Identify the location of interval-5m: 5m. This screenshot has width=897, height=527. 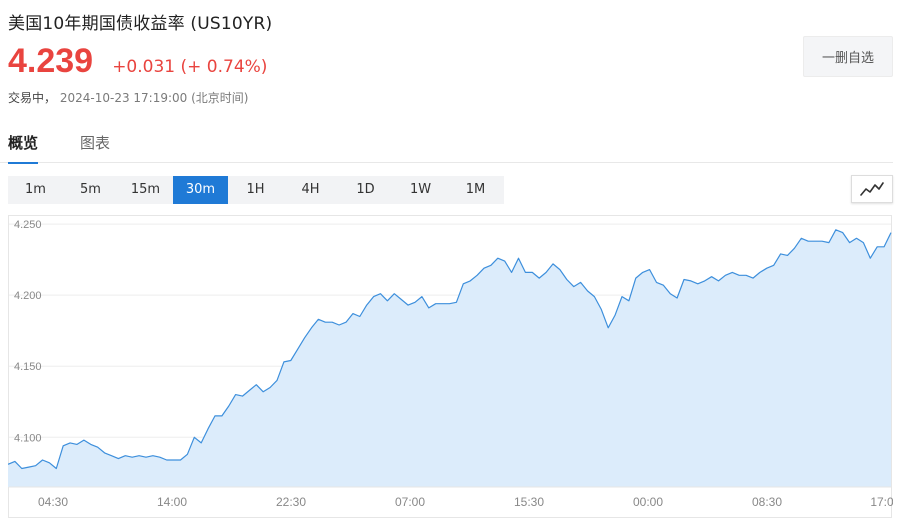
(90, 190).